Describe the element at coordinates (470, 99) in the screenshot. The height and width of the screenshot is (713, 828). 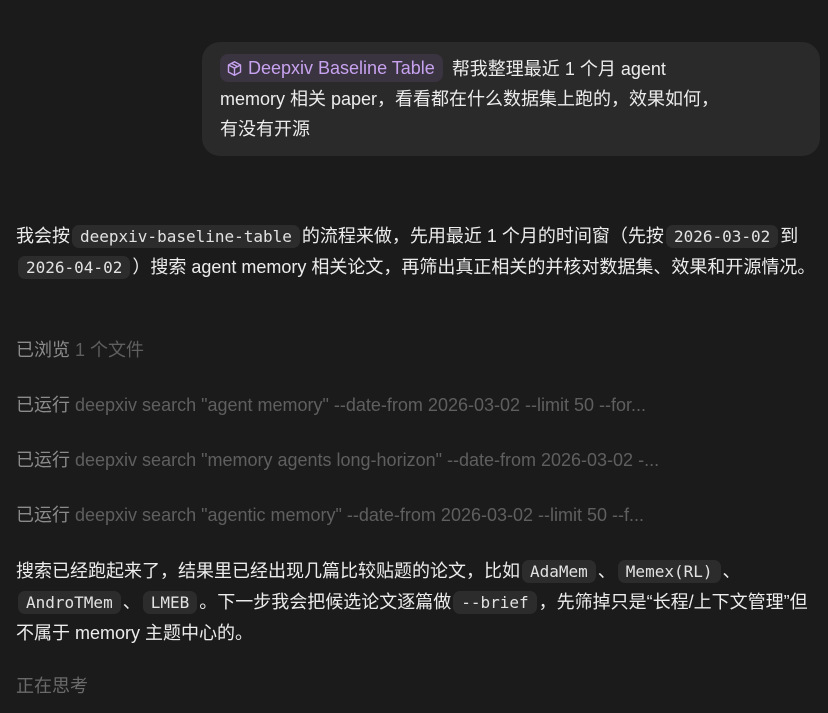
I see `user-message-line-2: memory 相关 paper，看看都在什么数据集上跑的，效果如何，` at that location.